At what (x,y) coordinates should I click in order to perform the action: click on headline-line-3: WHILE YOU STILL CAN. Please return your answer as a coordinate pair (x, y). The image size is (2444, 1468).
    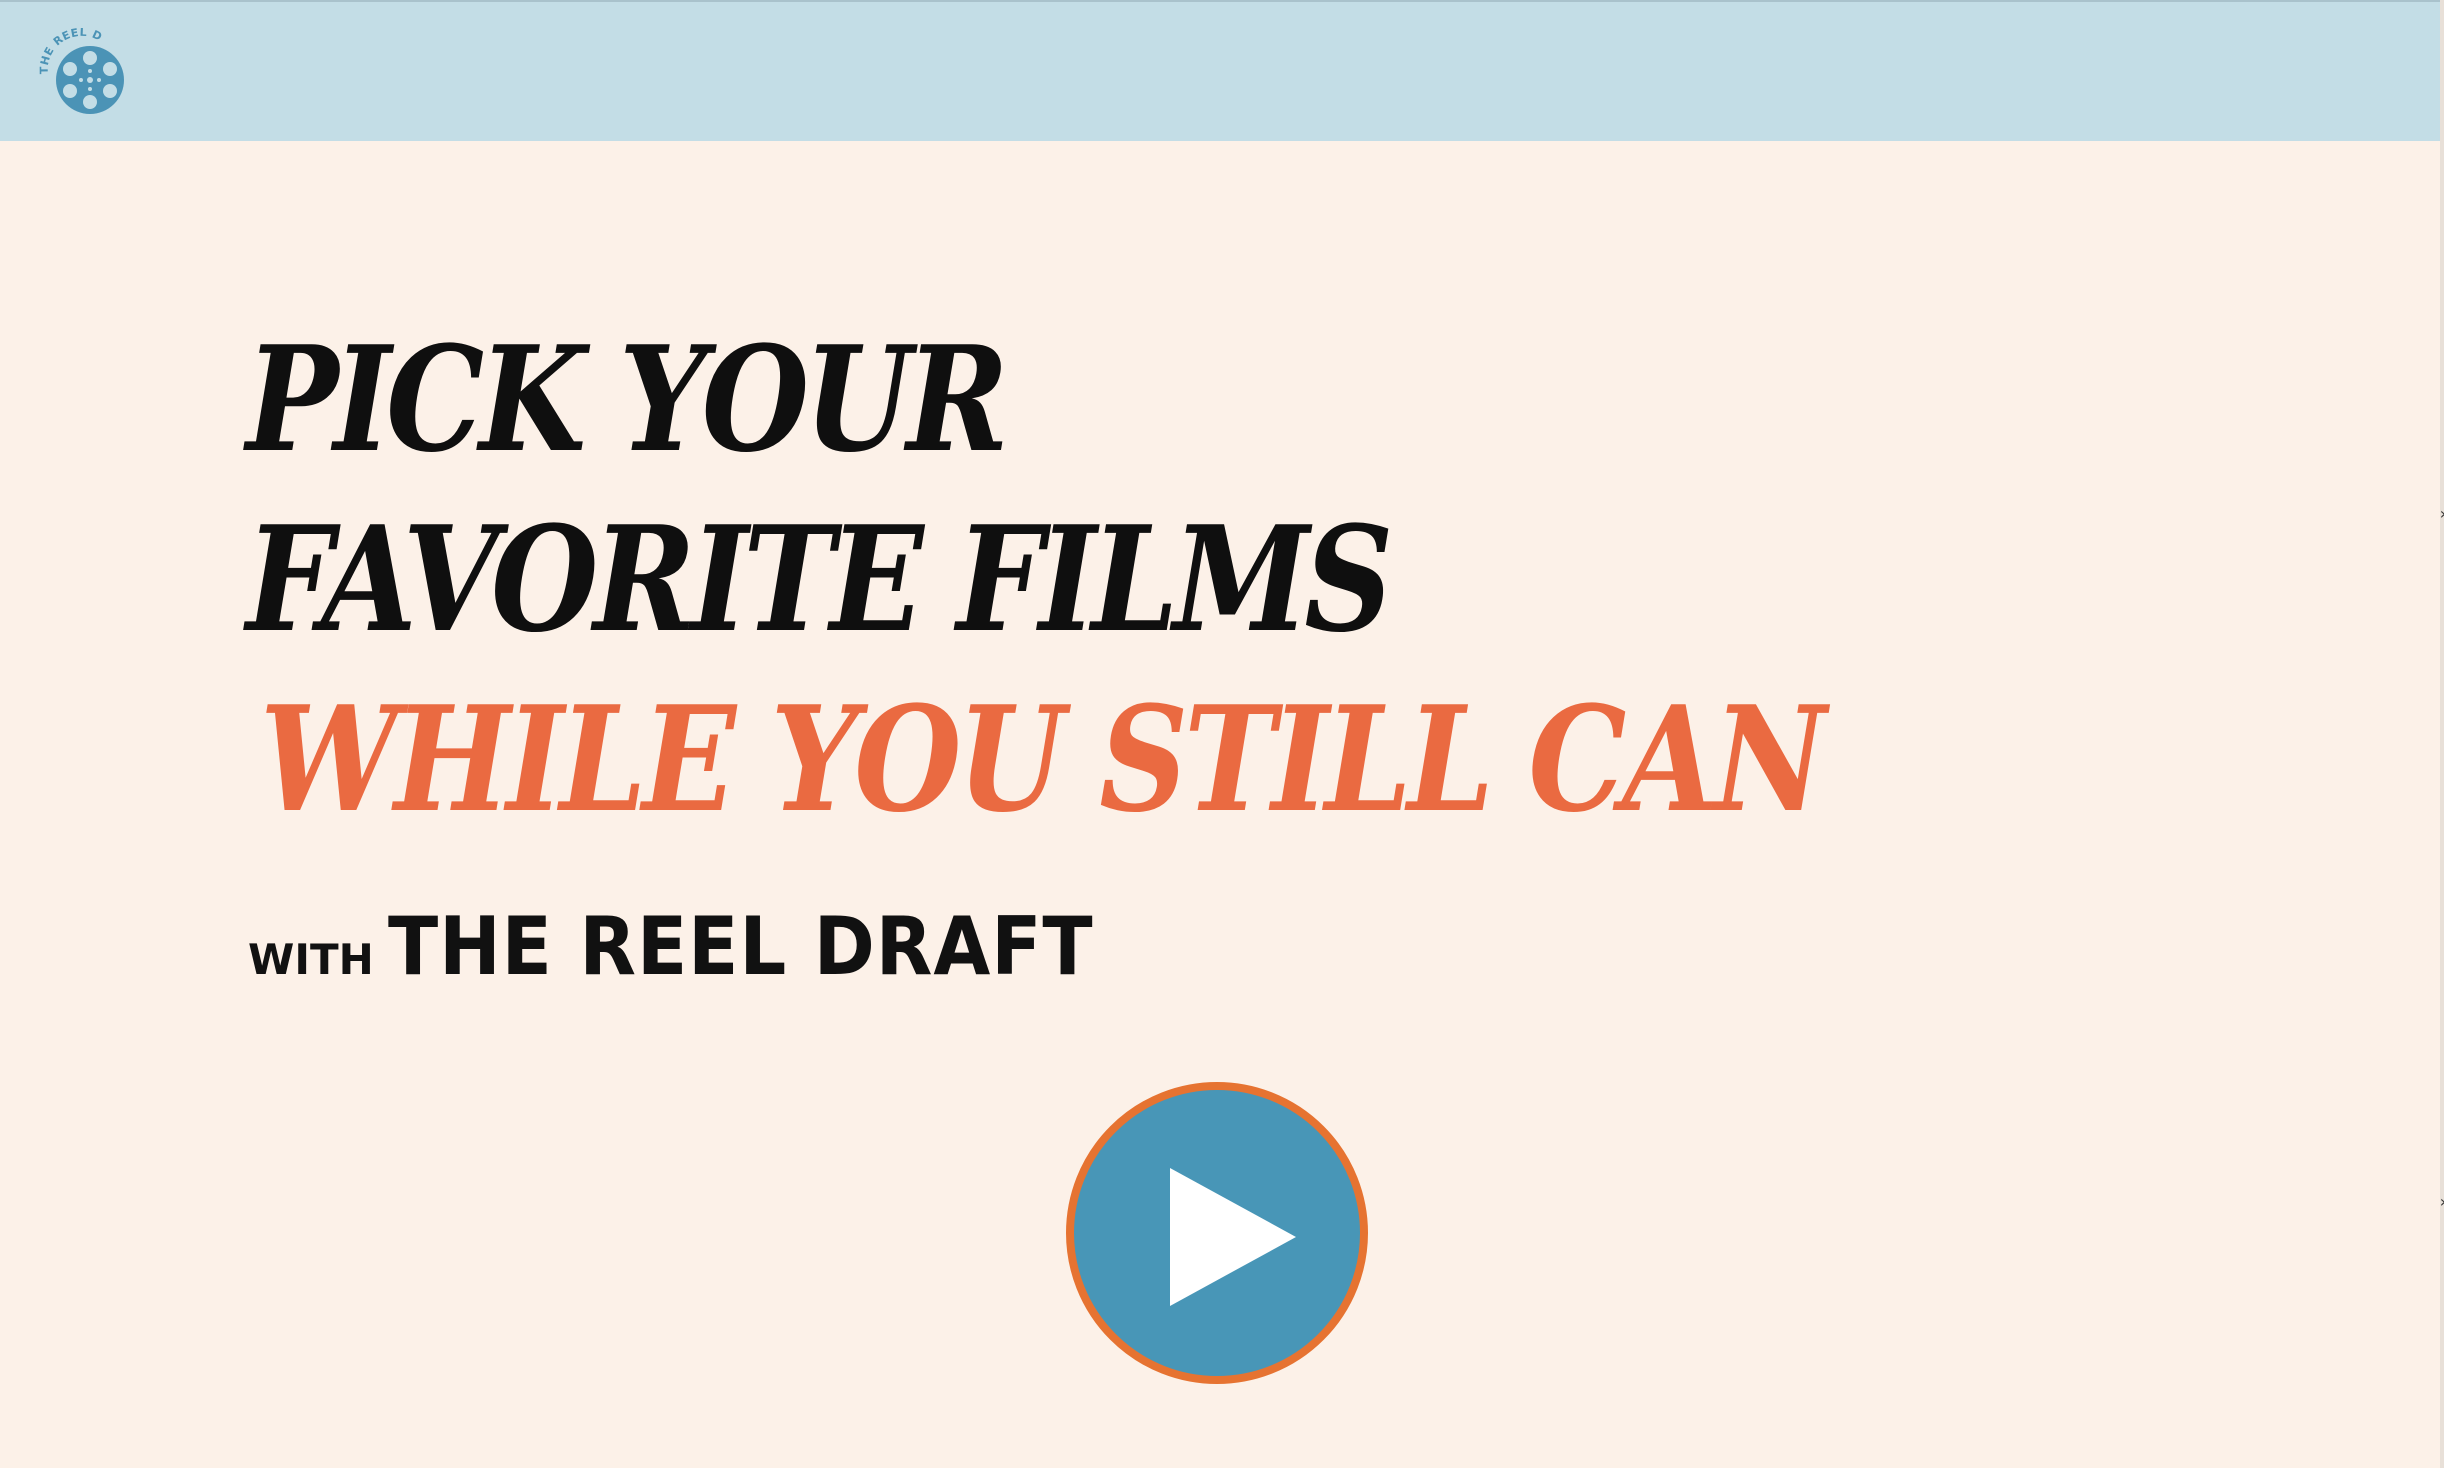
    Looking at the image, I should click on (1043, 760).